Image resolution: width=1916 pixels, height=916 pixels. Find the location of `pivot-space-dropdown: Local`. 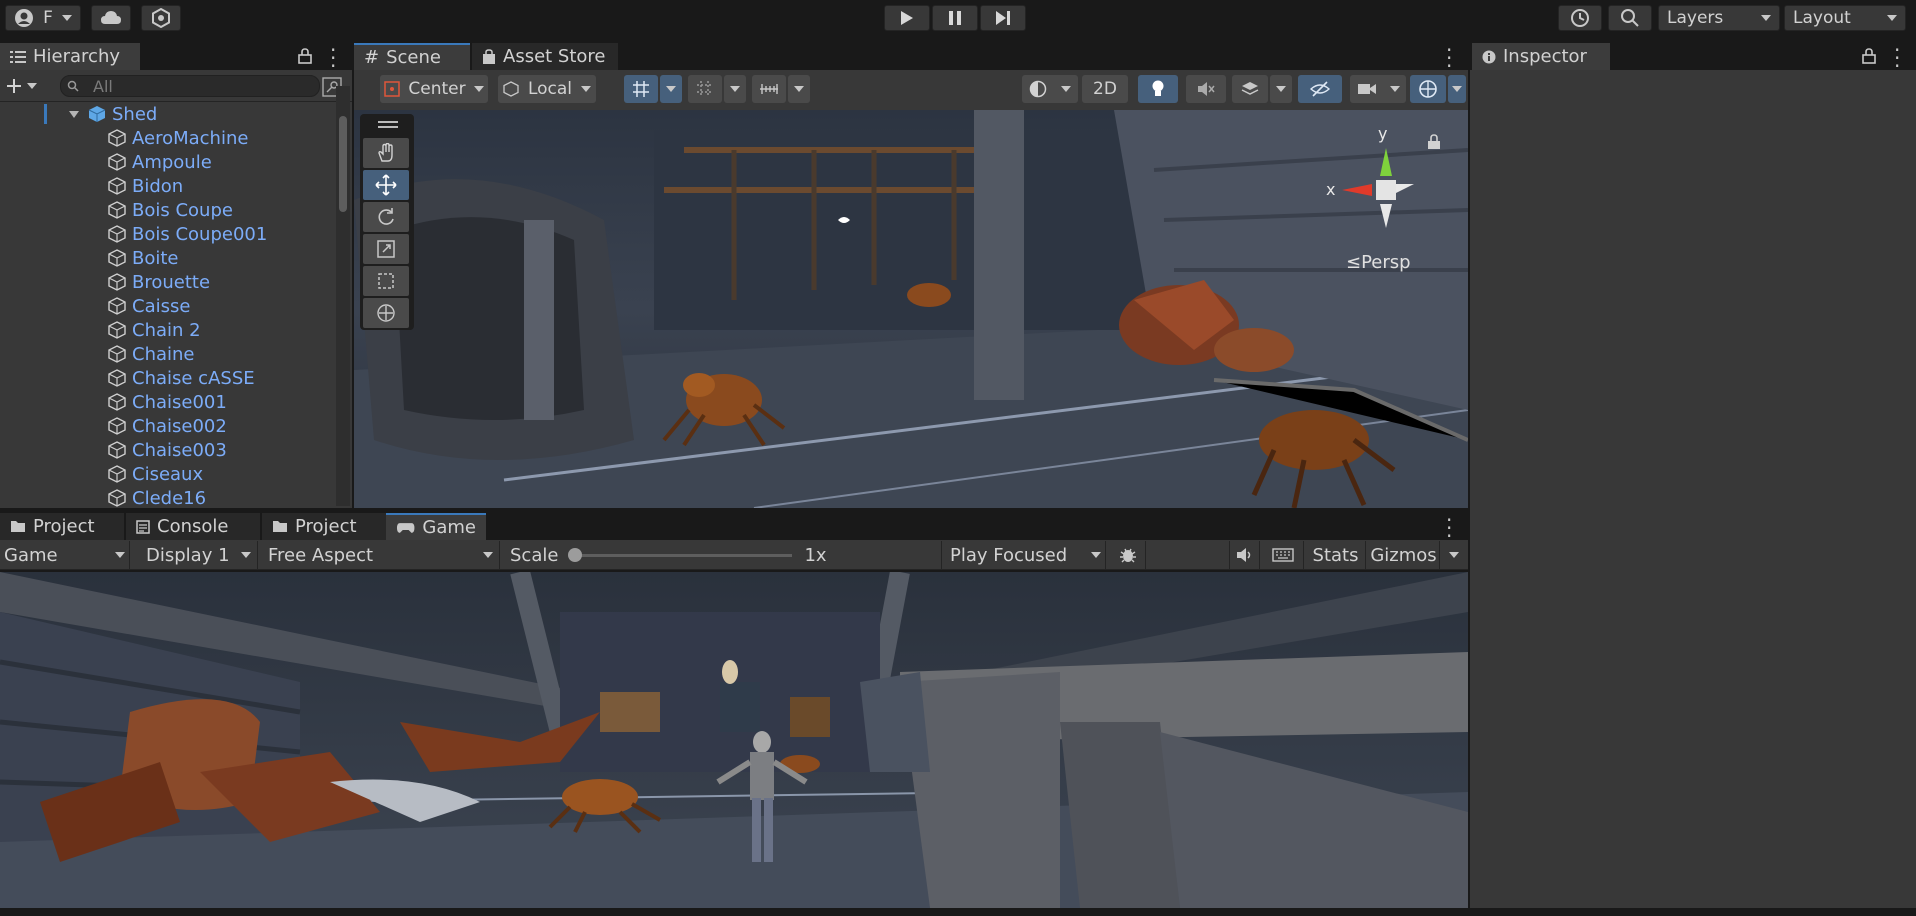

pivot-space-dropdown: Local is located at coordinates (547, 89).